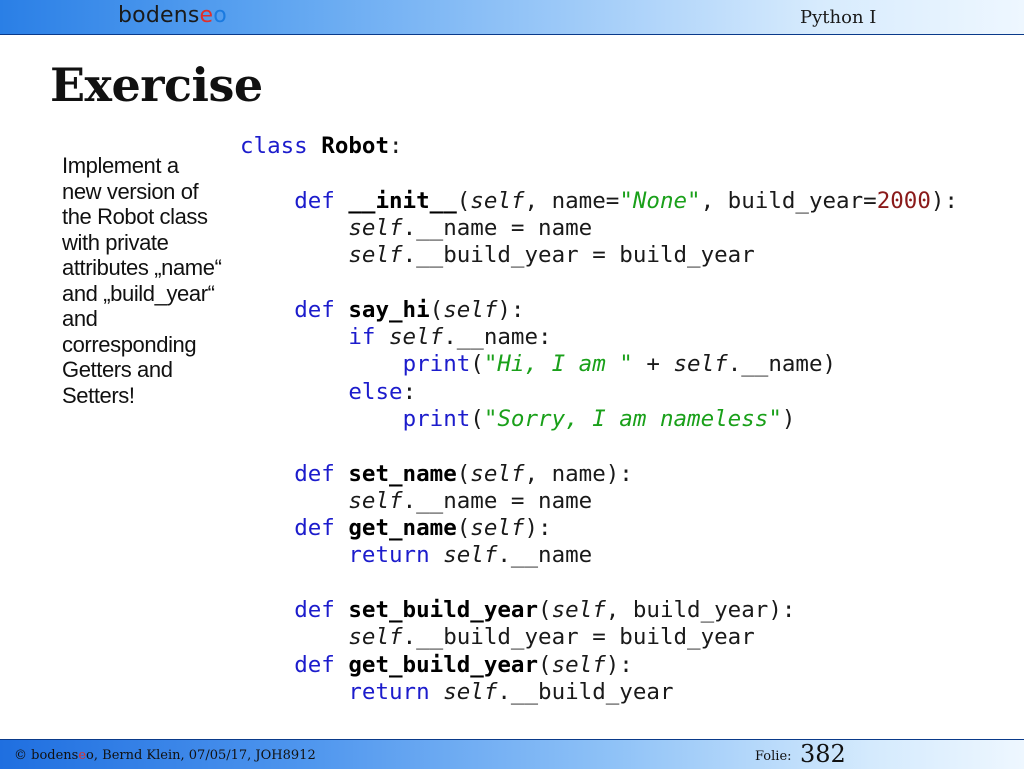 The image size is (1024, 769). What do you see at coordinates (463, 473) in the screenshot?
I see `code-line: def set_name(self, name):` at bounding box center [463, 473].